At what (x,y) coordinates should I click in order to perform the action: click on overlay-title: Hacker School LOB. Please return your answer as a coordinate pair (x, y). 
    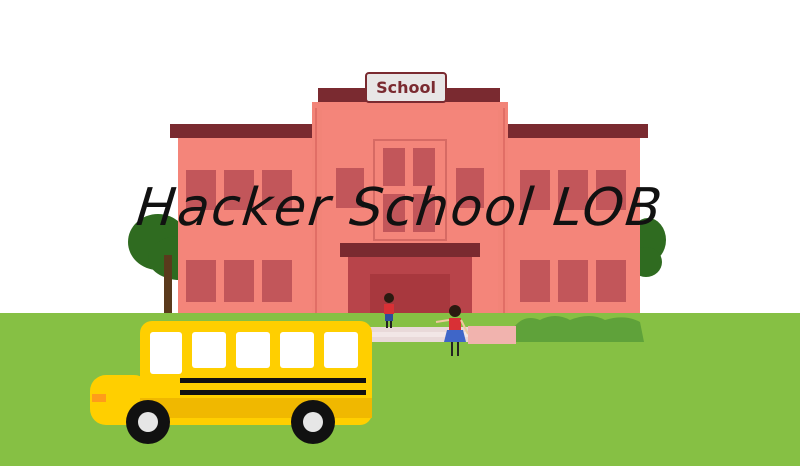
    Looking at the image, I should click on (400, 208).